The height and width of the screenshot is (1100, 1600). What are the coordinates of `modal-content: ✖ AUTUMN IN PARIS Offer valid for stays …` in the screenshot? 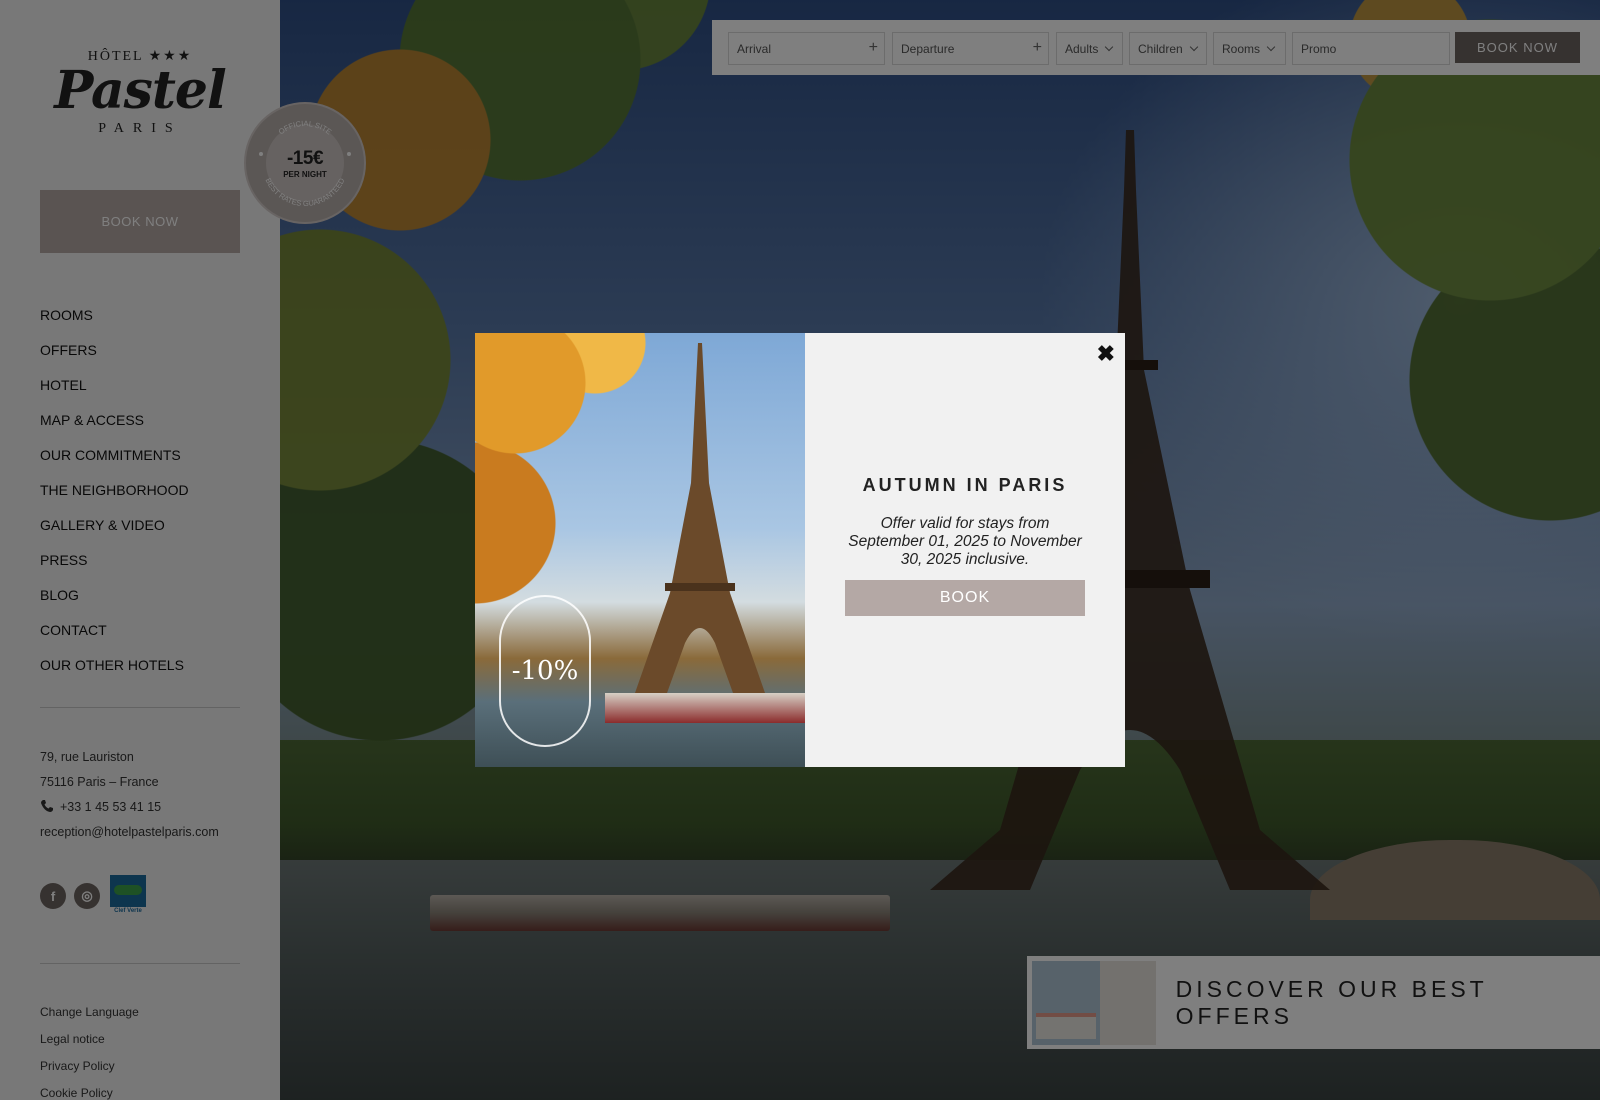 It's located at (965, 550).